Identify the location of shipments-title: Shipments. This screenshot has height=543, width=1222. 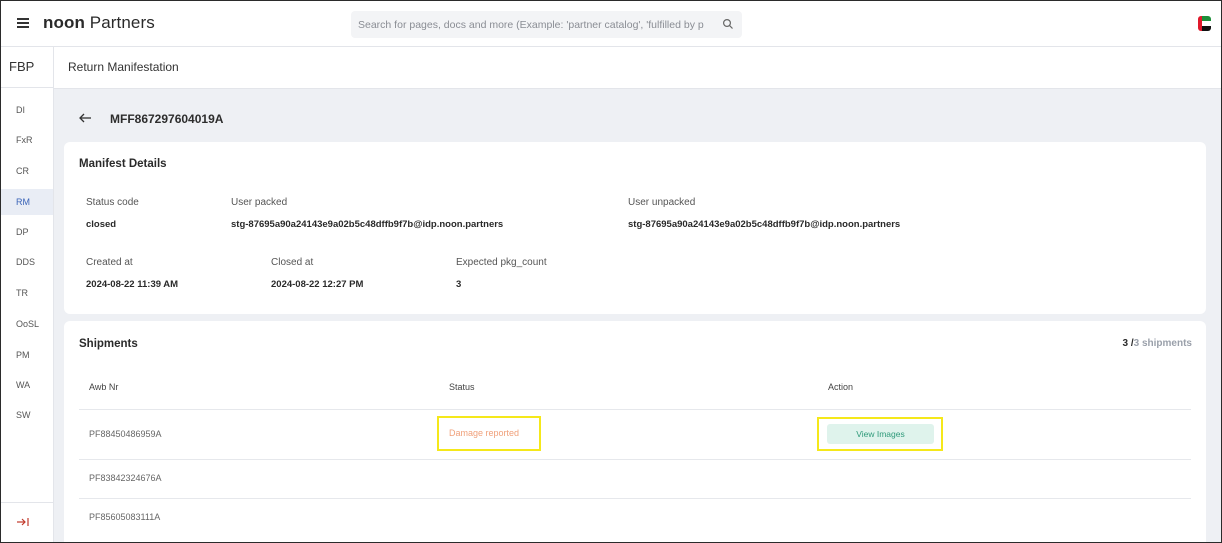
(108, 344).